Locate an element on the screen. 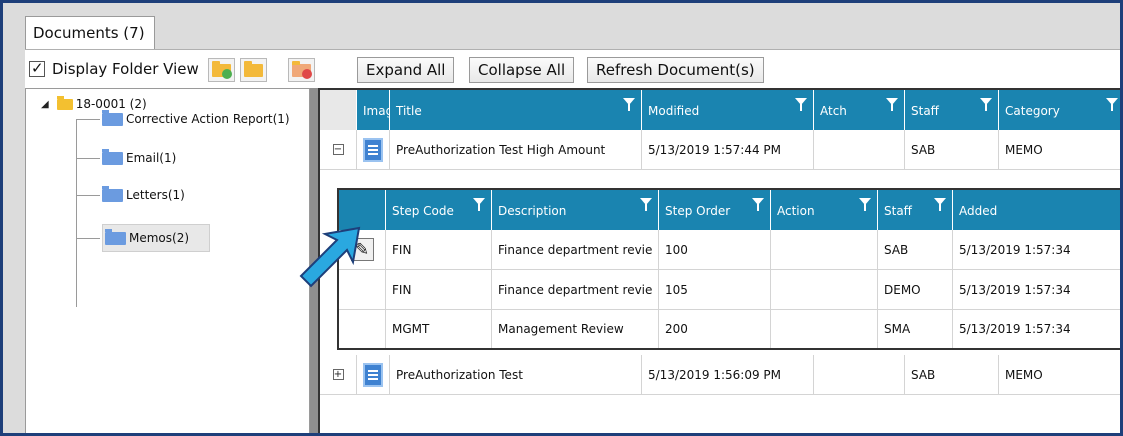 Image resolution: width=1123 pixels, height=436 pixels. header-atch: Atch is located at coordinates (859, 110).